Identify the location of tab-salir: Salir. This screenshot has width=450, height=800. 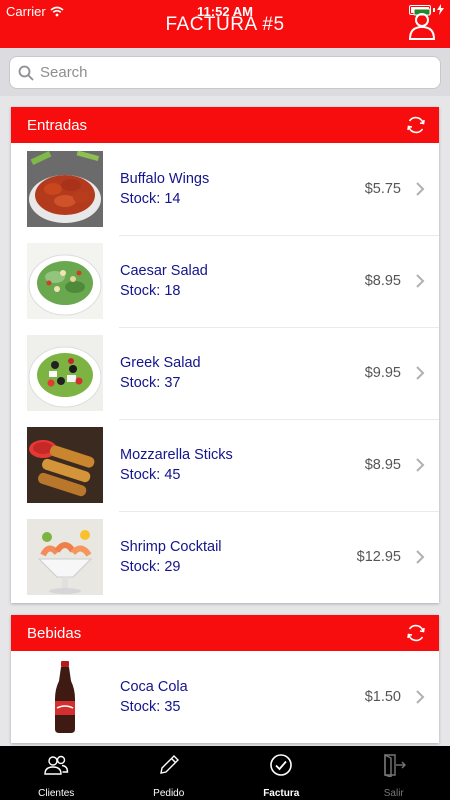
(394, 773).